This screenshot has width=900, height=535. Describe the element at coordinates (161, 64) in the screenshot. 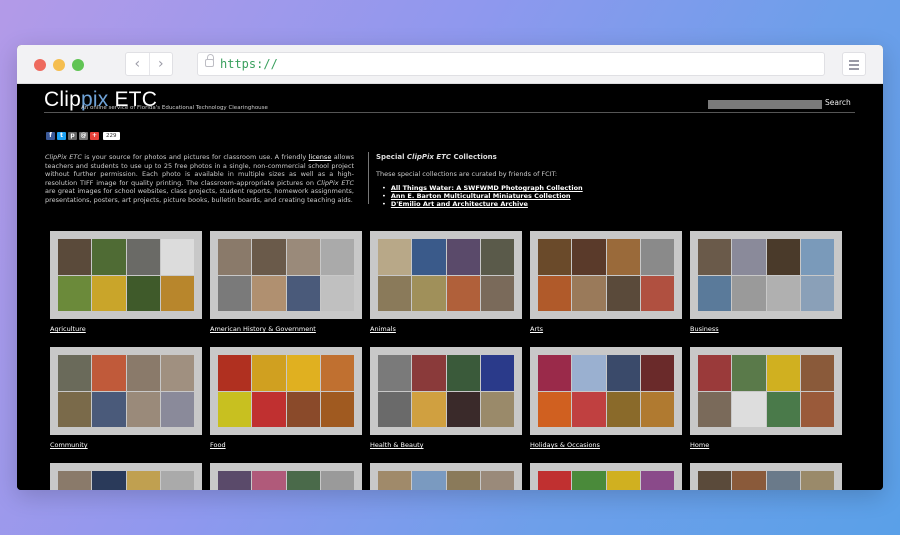

I see `chevron-right-icon: ›` at that location.